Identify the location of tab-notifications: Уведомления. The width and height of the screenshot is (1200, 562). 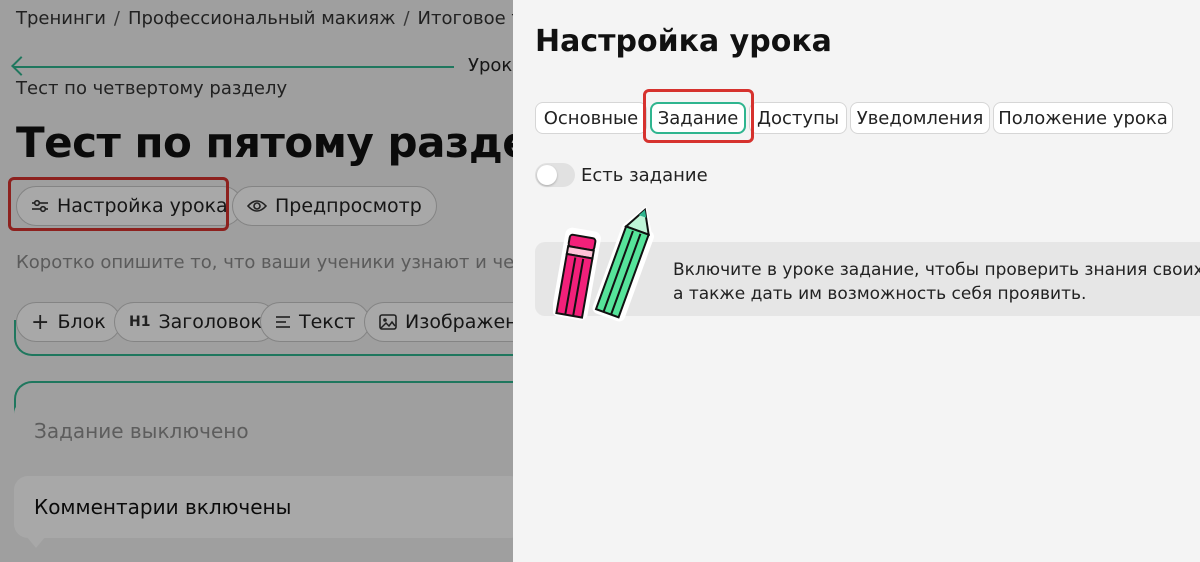
(920, 118).